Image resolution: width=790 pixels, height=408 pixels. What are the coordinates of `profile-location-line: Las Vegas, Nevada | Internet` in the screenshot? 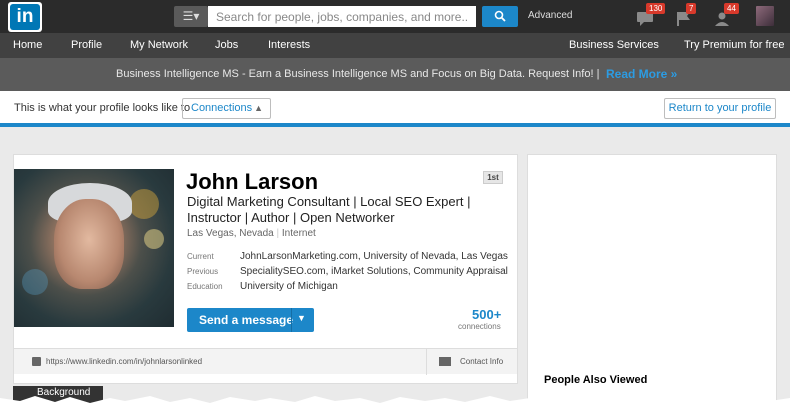 It's located at (251, 233).